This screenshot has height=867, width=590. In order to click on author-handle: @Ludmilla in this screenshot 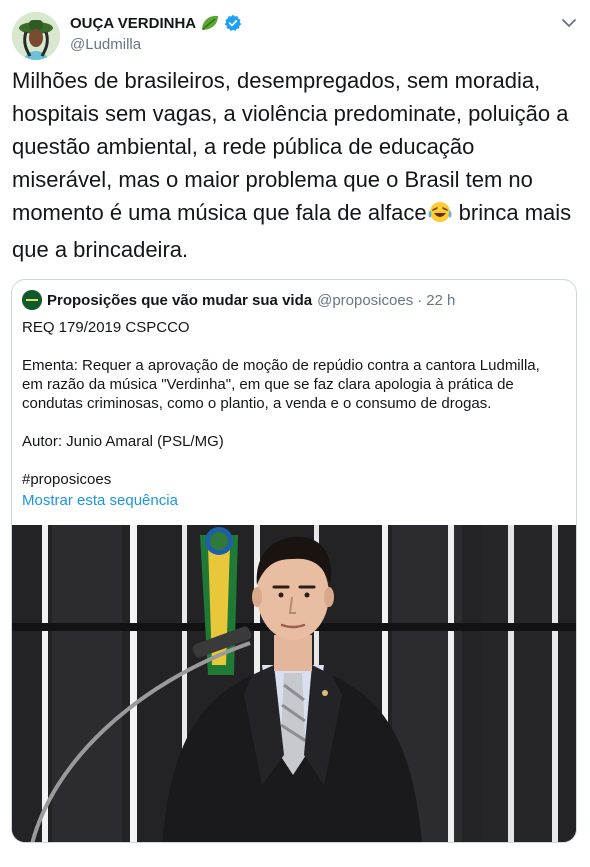, I will do `click(105, 44)`.